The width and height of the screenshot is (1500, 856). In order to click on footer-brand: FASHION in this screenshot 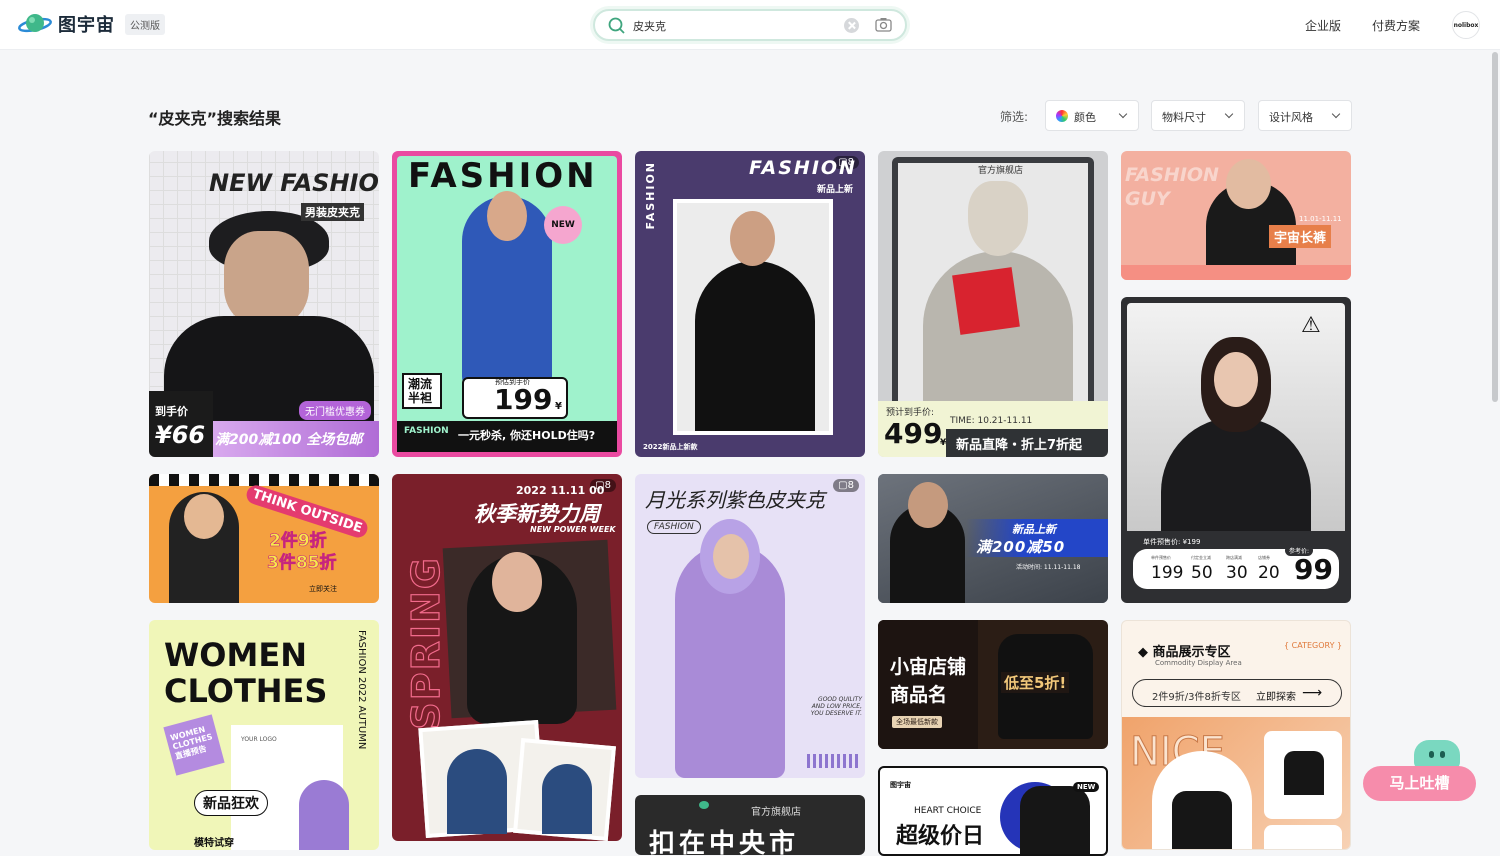, I will do `click(426, 431)`.